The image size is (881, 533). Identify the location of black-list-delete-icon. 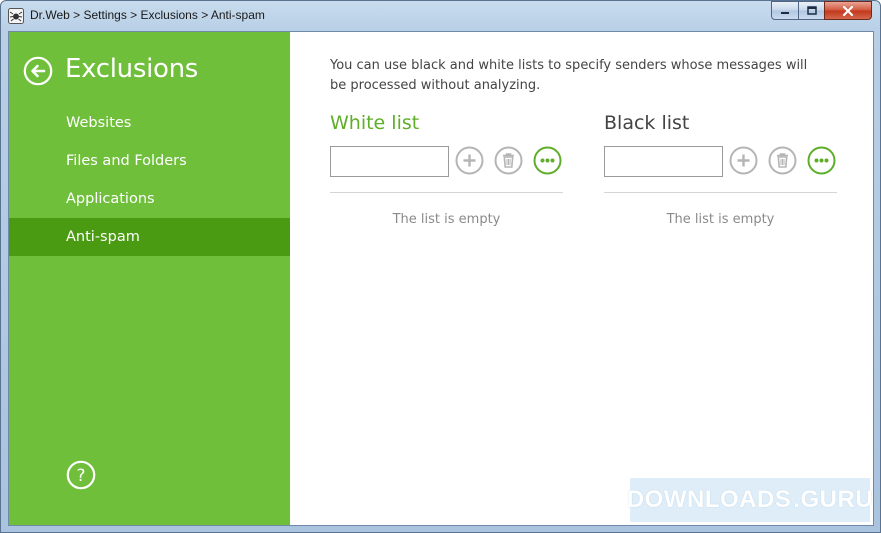
(782, 160).